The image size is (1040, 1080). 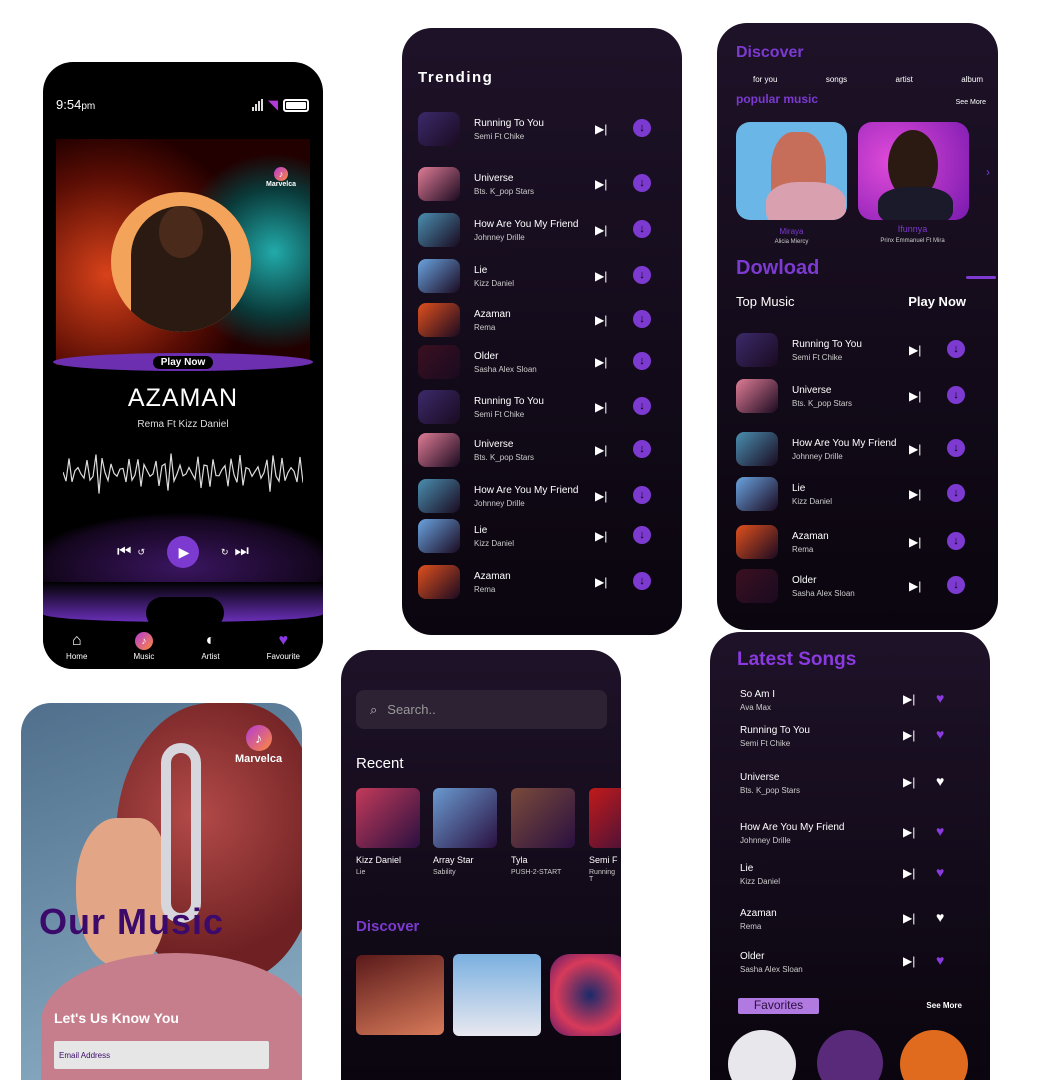 I want to click on email-field: Email Address, so click(x=161, y=1055).